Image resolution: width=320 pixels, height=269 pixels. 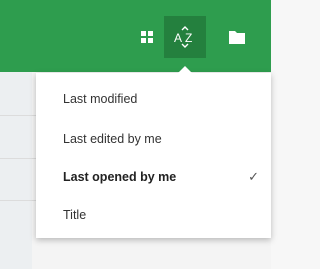 What do you see at coordinates (16, 170) in the screenshot?
I see `side-panel` at bounding box center [16, 170].